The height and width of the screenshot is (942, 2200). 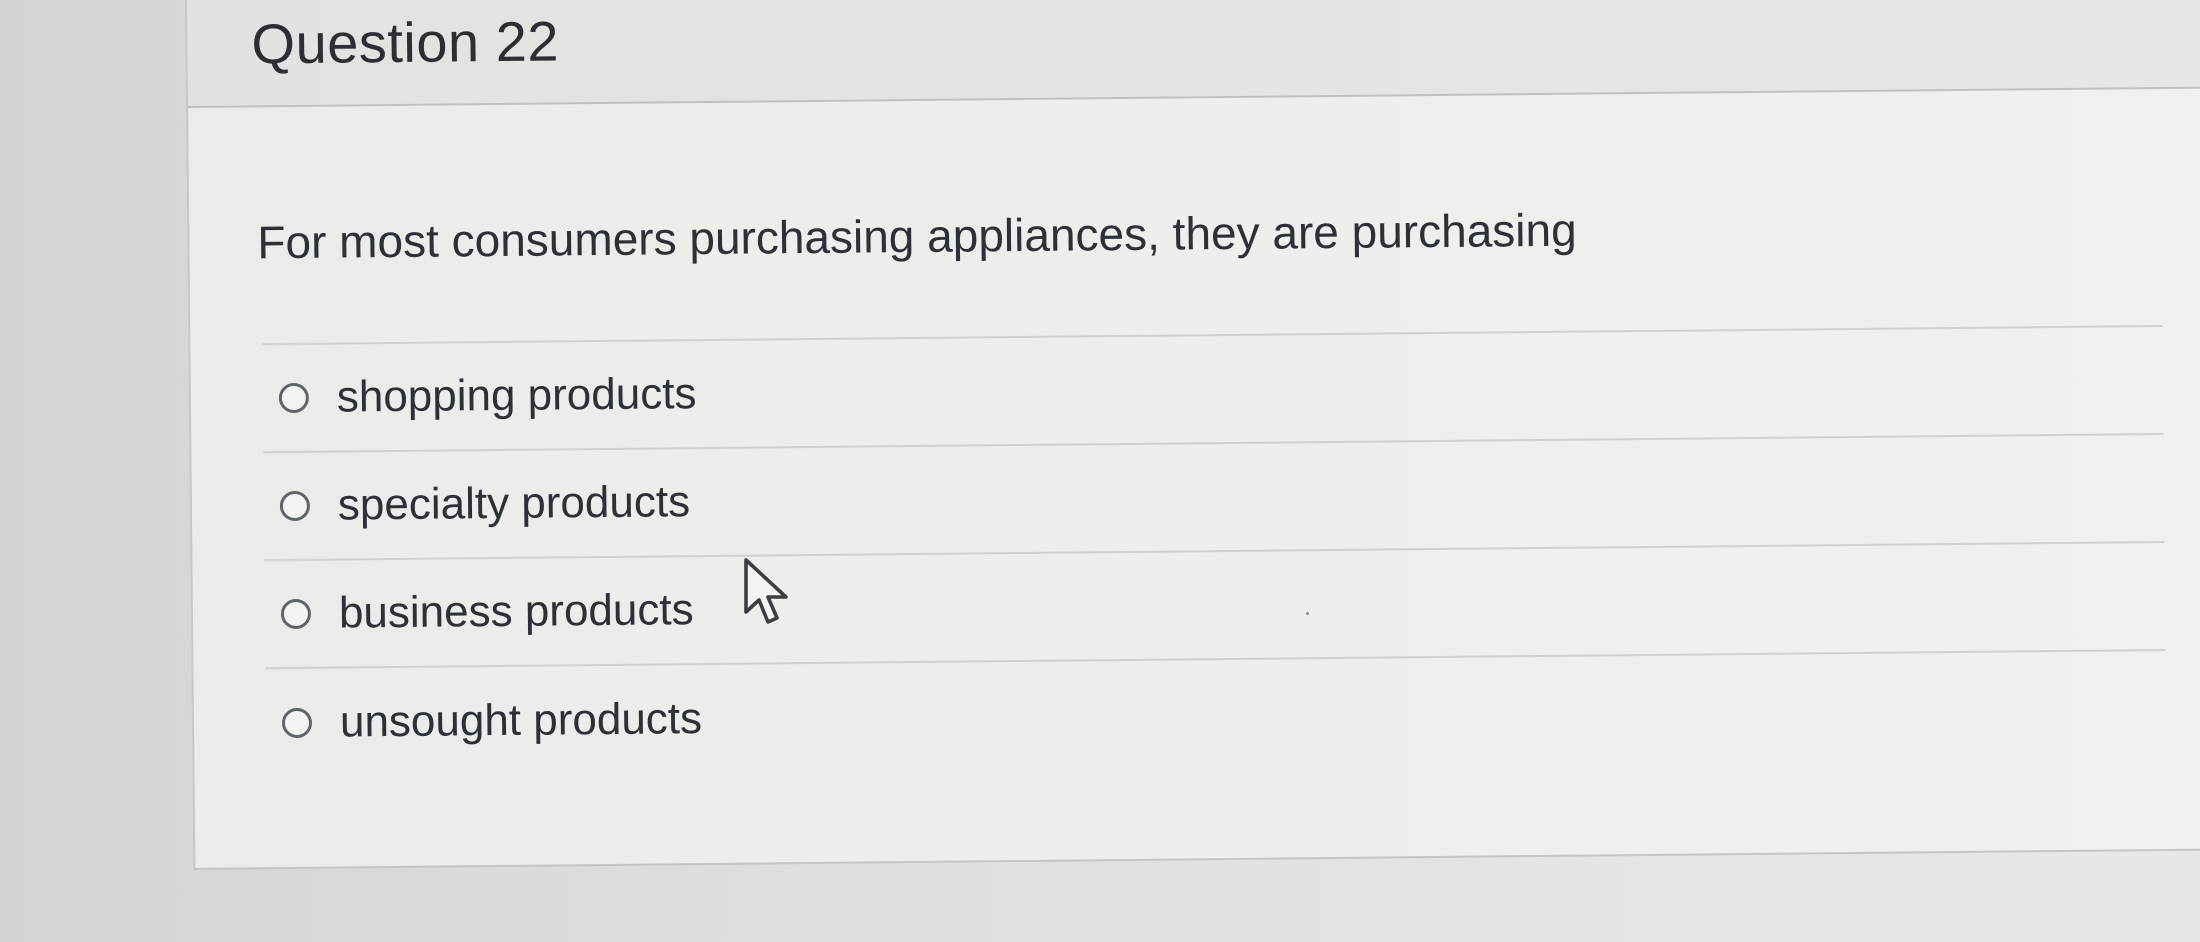 I want to click on answer-label: shopping products, so click(x=516, y=395).